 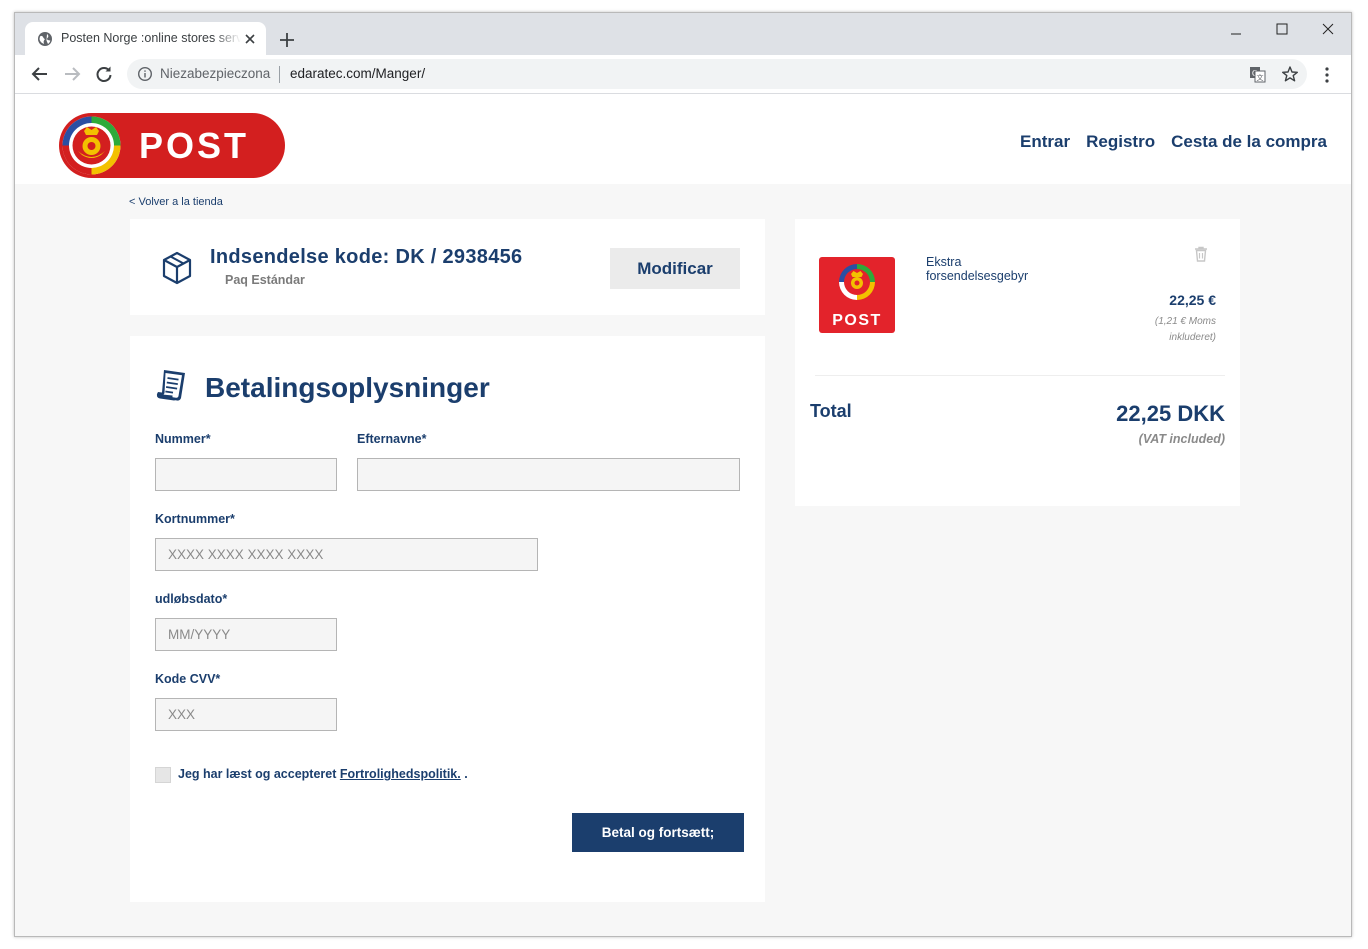 I want to click on consent-end: ., so click(x=466, y=774).